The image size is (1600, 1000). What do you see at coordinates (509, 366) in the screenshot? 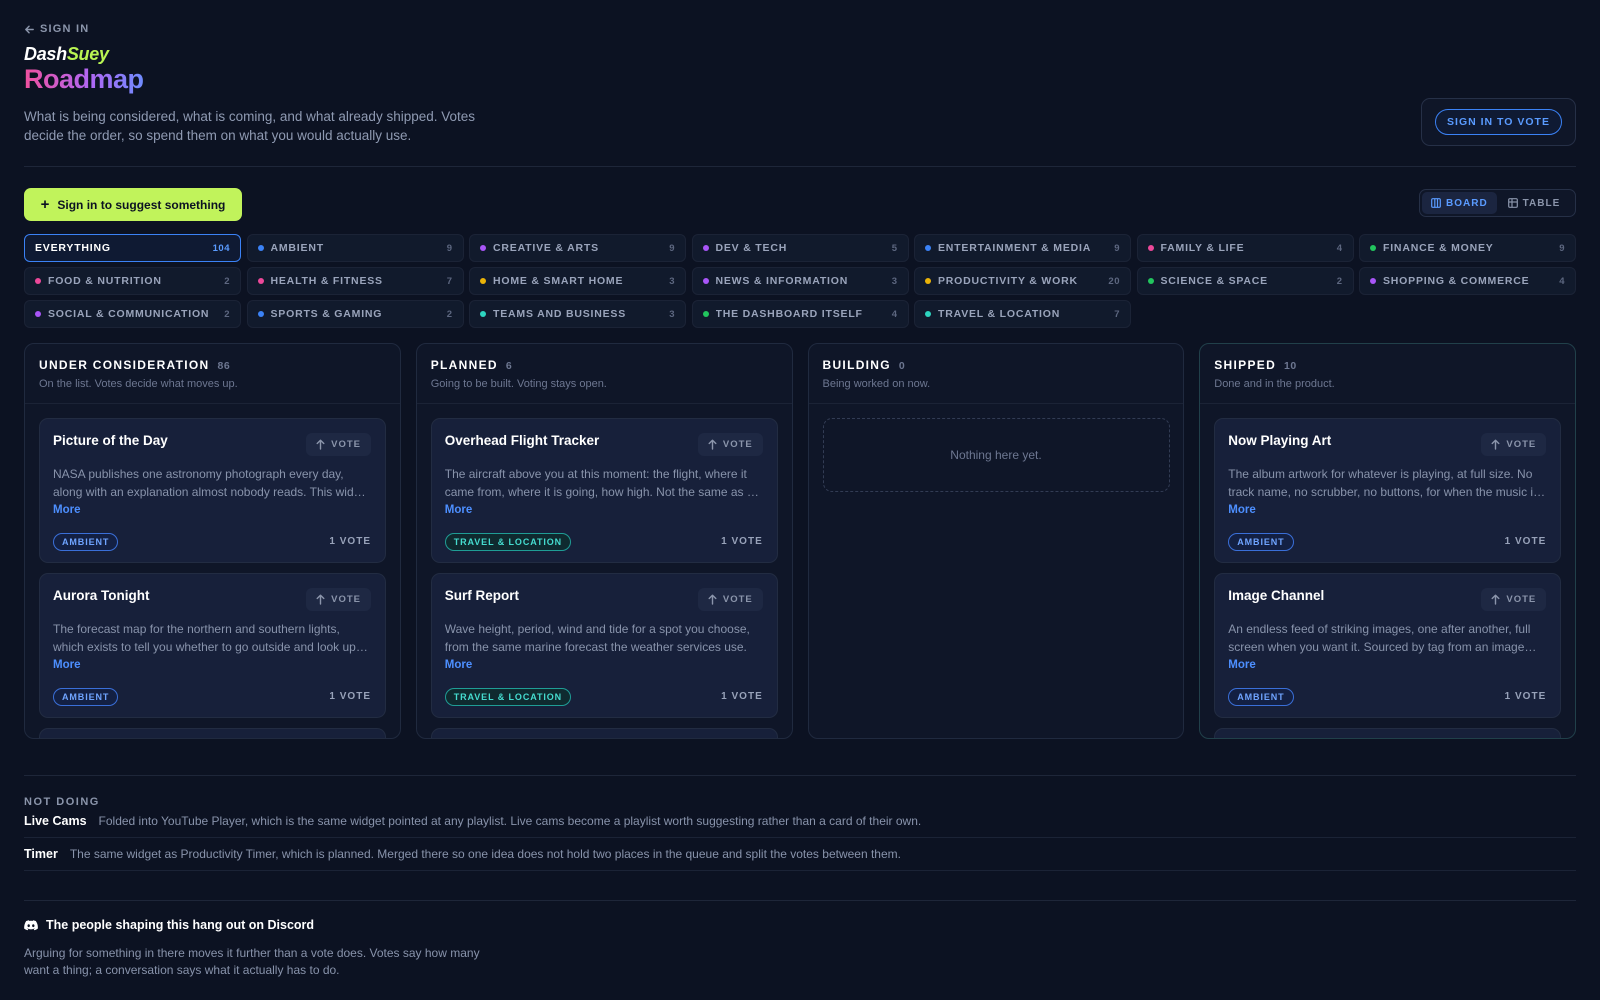
I see `column-count: 6` at bounding box center [509, 366].